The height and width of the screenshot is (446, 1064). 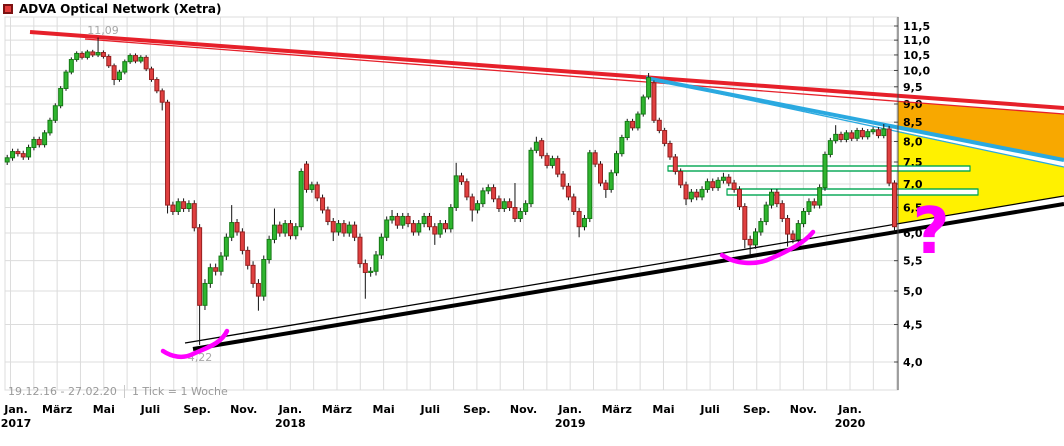 What do you see at coordinates (930, 232) in the screenshot?
I see `question-mark-annotation: ?` at bounding box center [930, 232].